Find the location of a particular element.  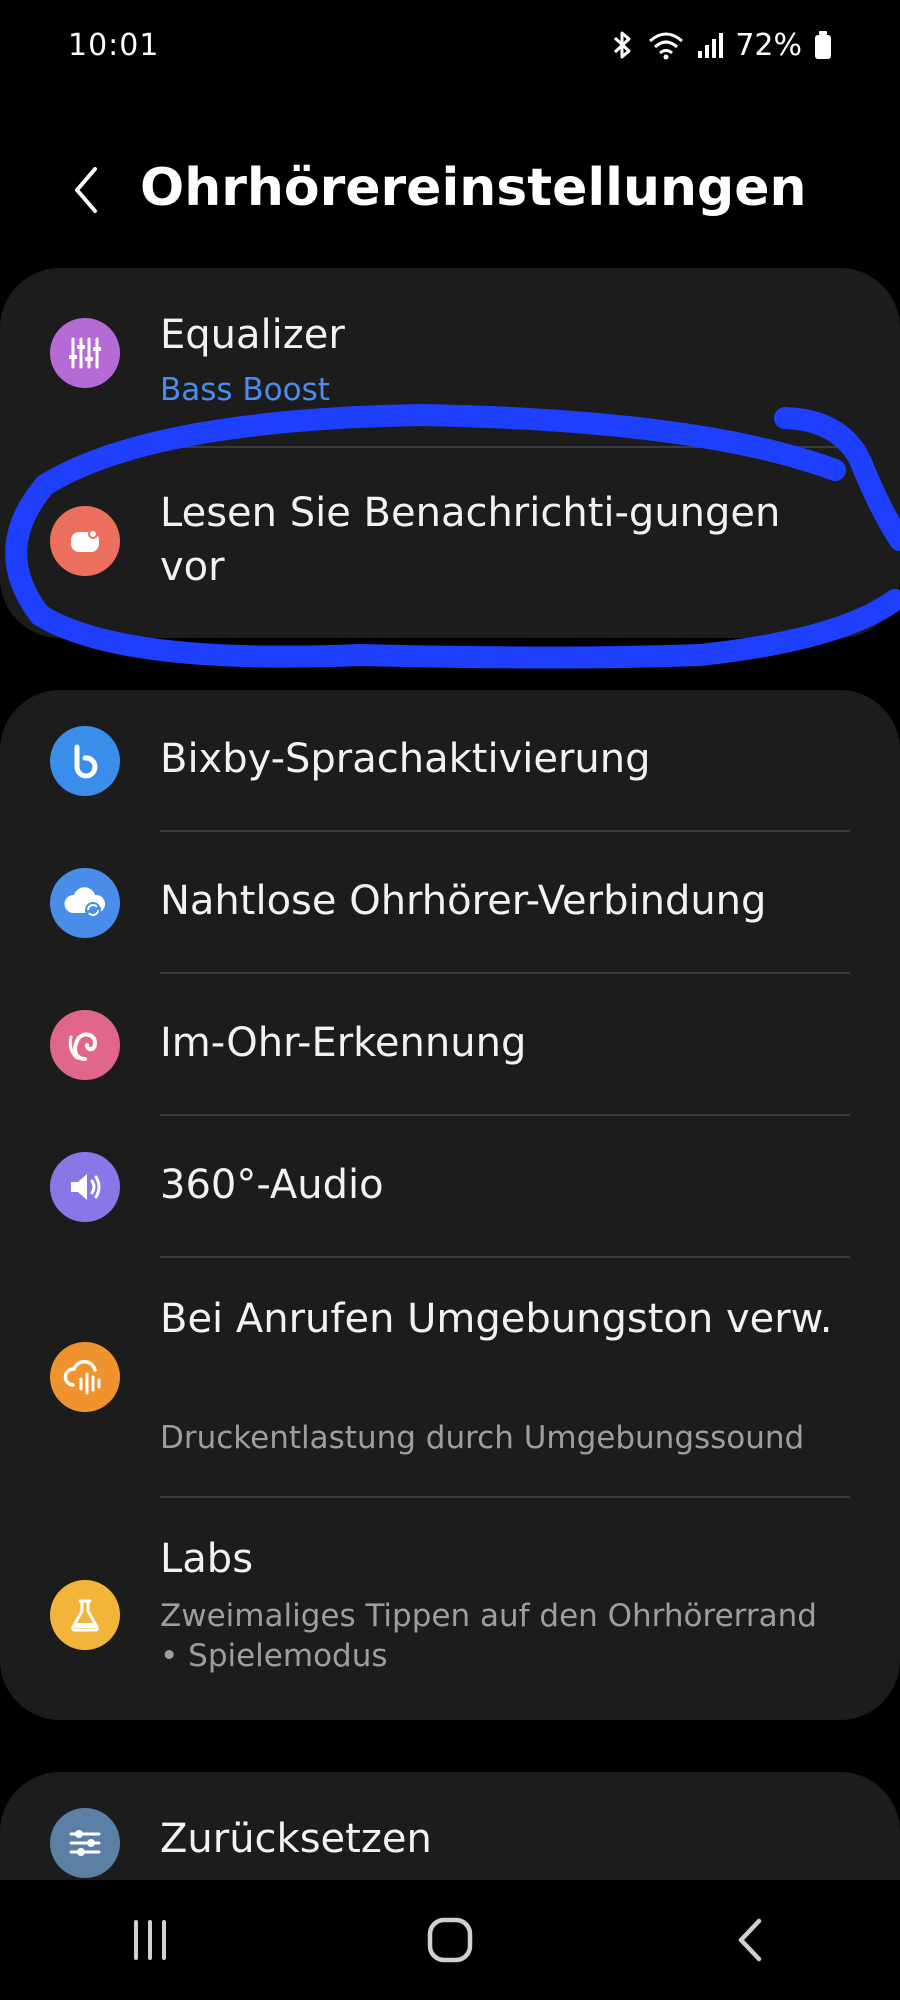

signal-icon is located at coordinates (710, 45).